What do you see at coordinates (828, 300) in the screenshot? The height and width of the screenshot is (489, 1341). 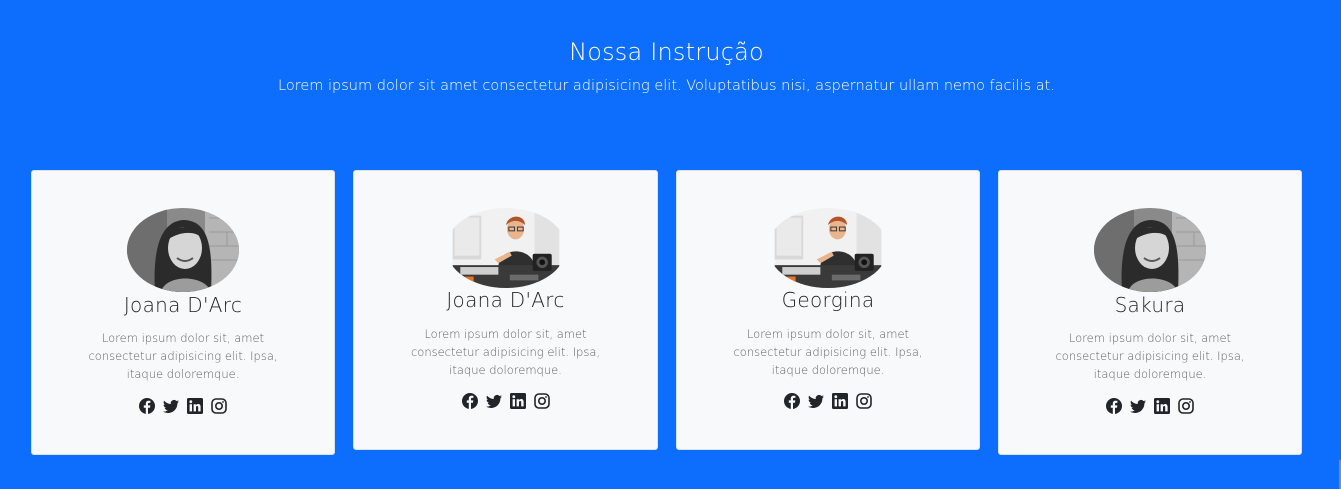 I see `instructor-name: Georgina` at bounding box center [828, 300].